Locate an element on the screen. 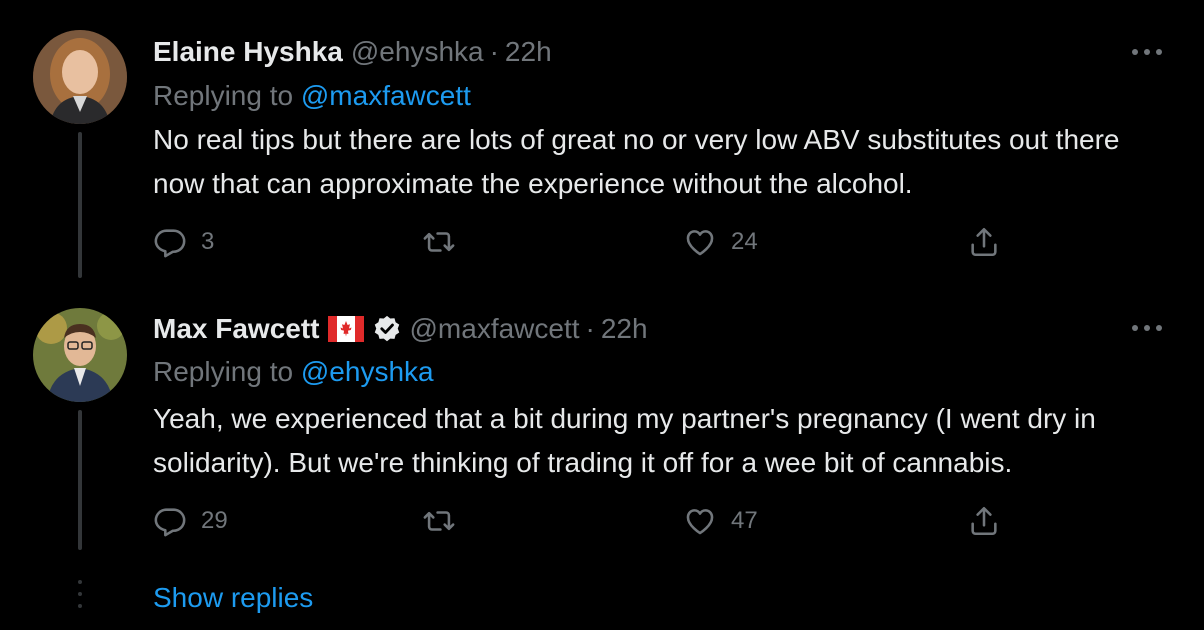 Image resolution: width=1204 pixels, height=630 pixels. mention-link: @maxfawcett is located at coordinates (386, 95).